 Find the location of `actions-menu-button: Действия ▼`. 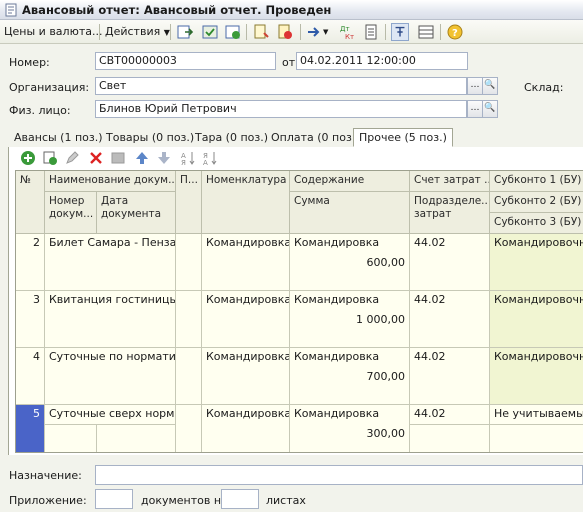

actions-menu-button: Действия ▼ is located at coordinates (137, 32).